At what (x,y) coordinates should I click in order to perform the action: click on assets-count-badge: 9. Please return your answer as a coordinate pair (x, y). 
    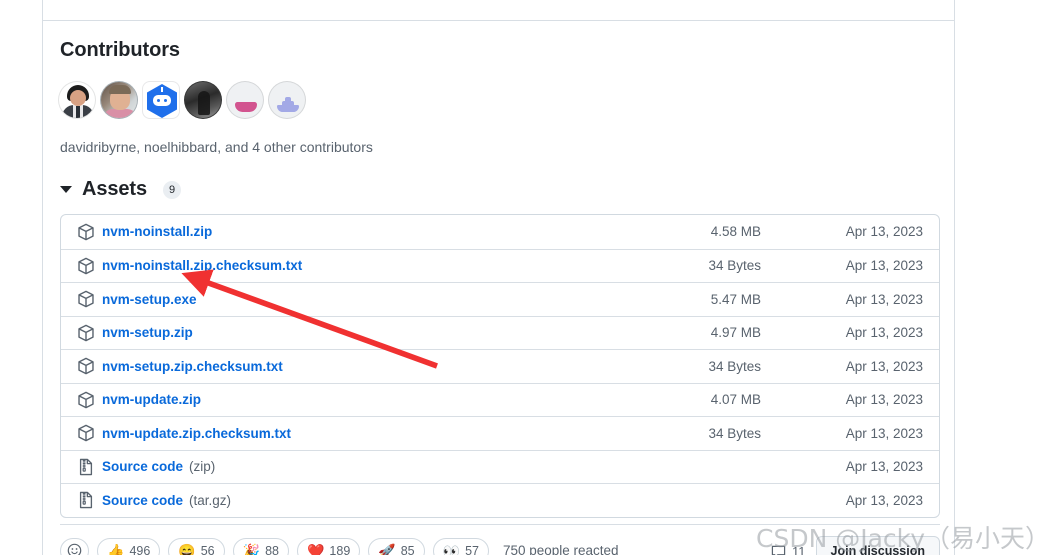
    Looking at the image, I should click on (172, 189).